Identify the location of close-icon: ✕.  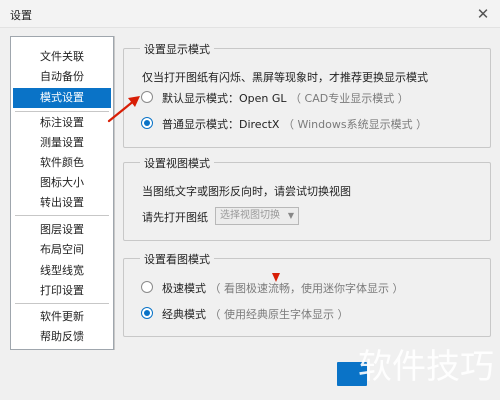
(483, 14).